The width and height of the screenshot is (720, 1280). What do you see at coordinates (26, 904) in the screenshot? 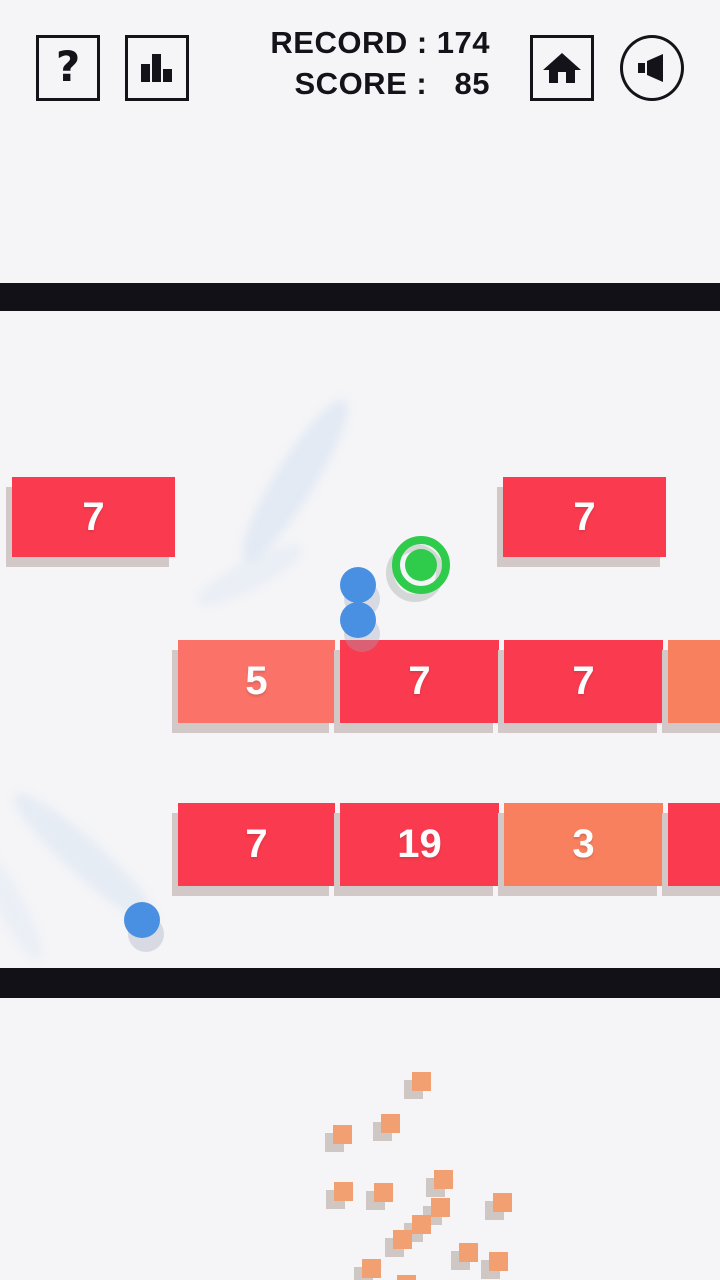
I see `ball-trail-lower-tail` at bounding box center [26, 904].